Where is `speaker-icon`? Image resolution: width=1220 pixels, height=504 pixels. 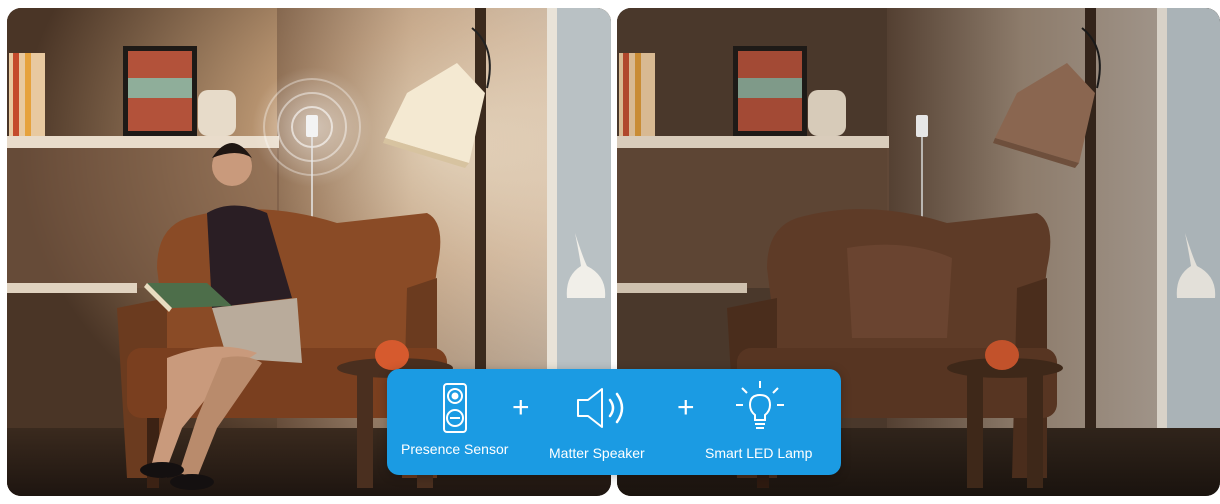
speaker-icon is located at coordinates (600, 408).